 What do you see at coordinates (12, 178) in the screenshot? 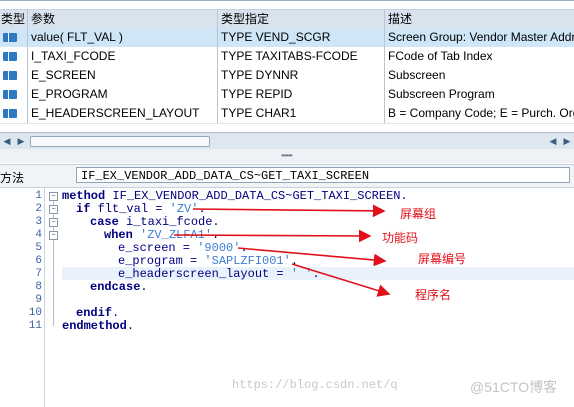
I see `method-label: 方法` at bounding box center [12, 178].